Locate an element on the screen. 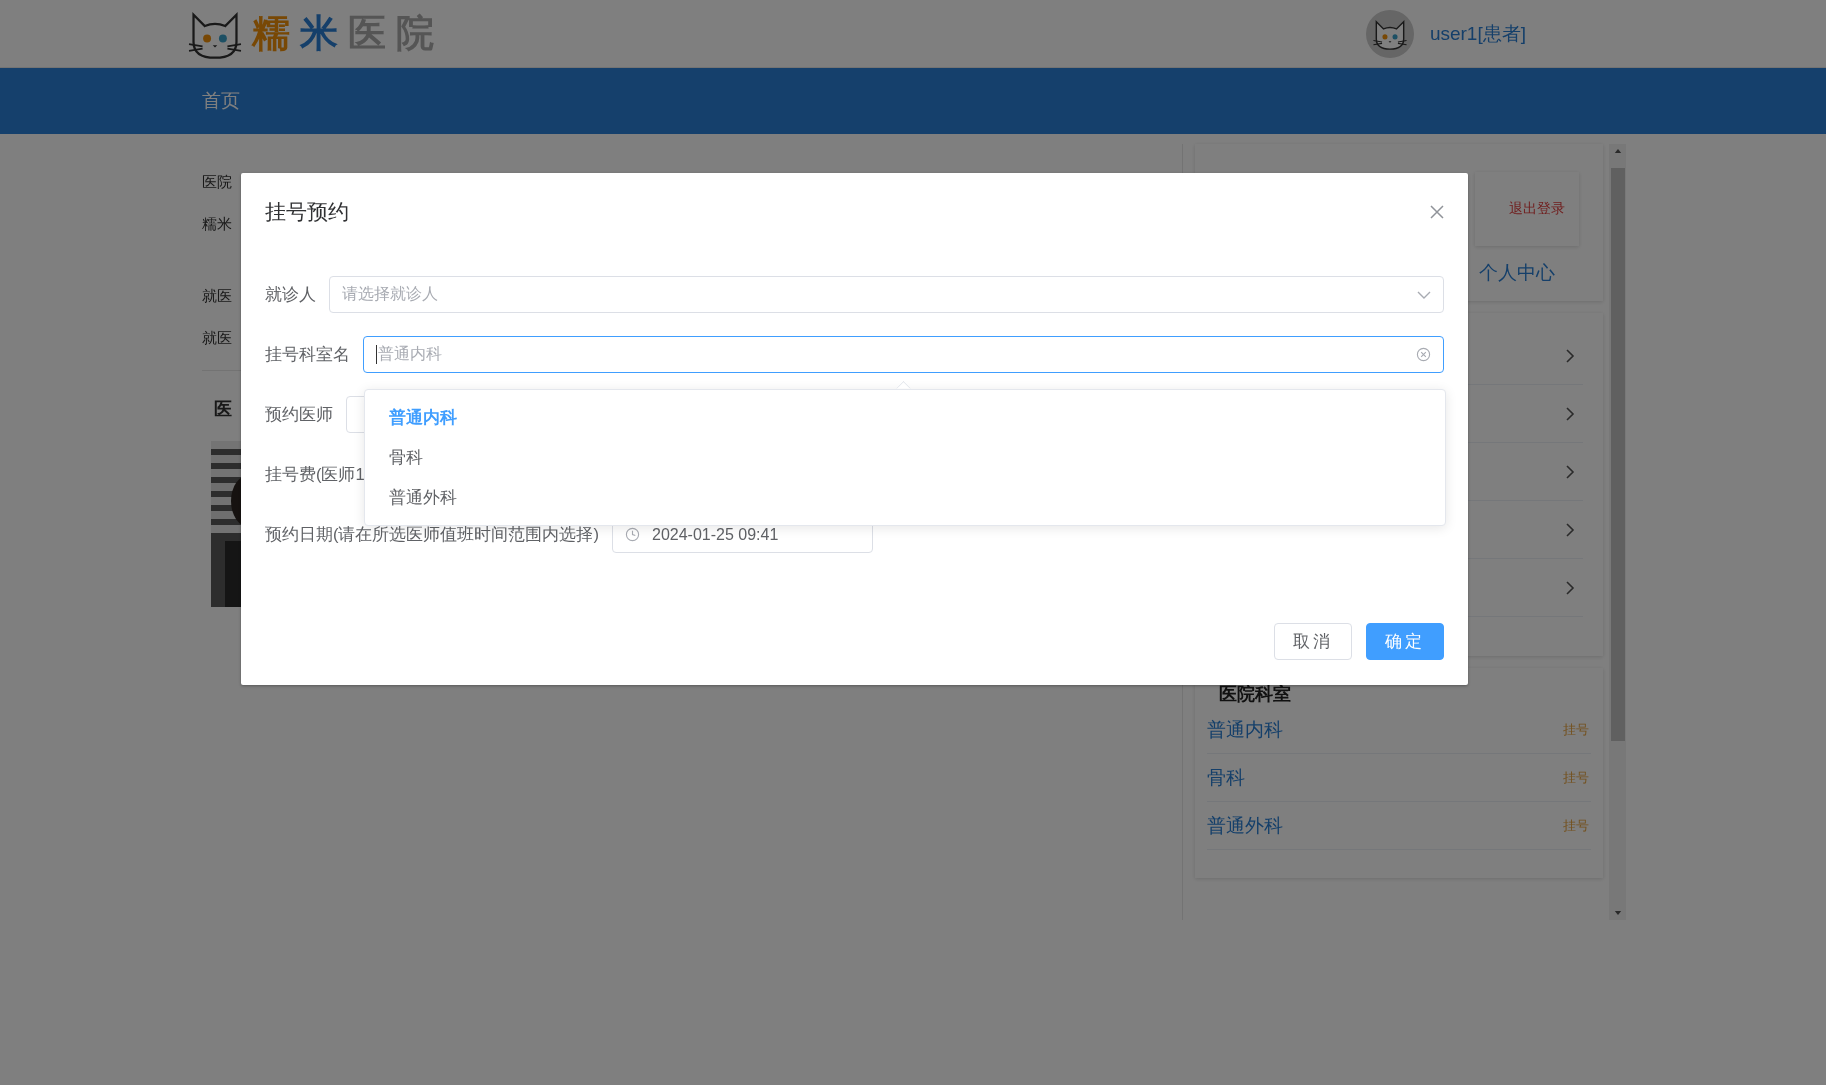 The image size is (1826, 1085). form-label: 挂号科室名 is located at coordinates (307, 354).